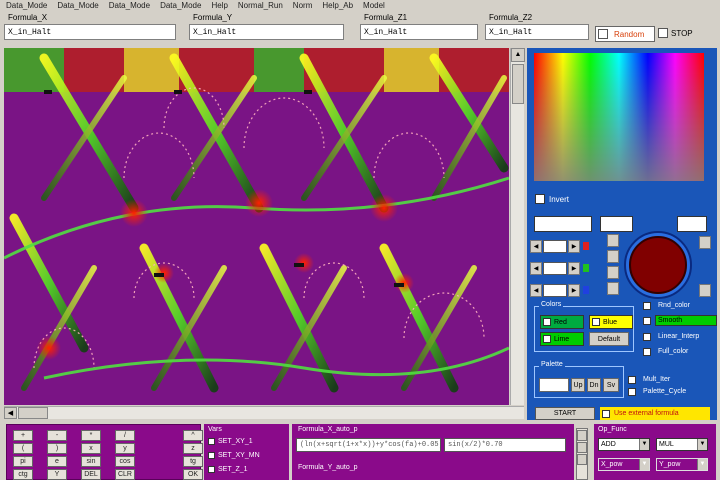  What do you see at coordinates (663, 33) in the screenshot?
I see `stop-checkbox` at bounding box center [663, 33].